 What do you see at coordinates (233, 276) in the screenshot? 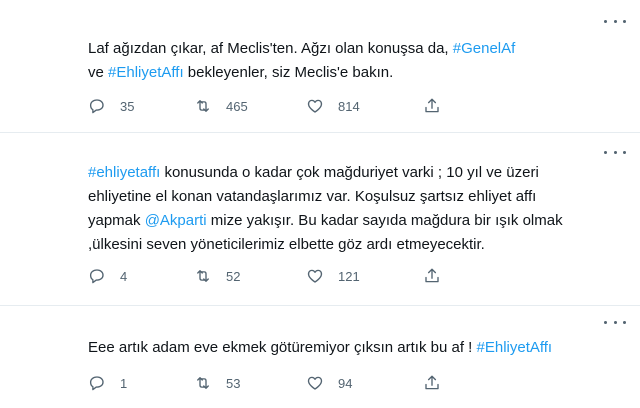
I see `retweet-count: 52` at bounding box center [233, 276].